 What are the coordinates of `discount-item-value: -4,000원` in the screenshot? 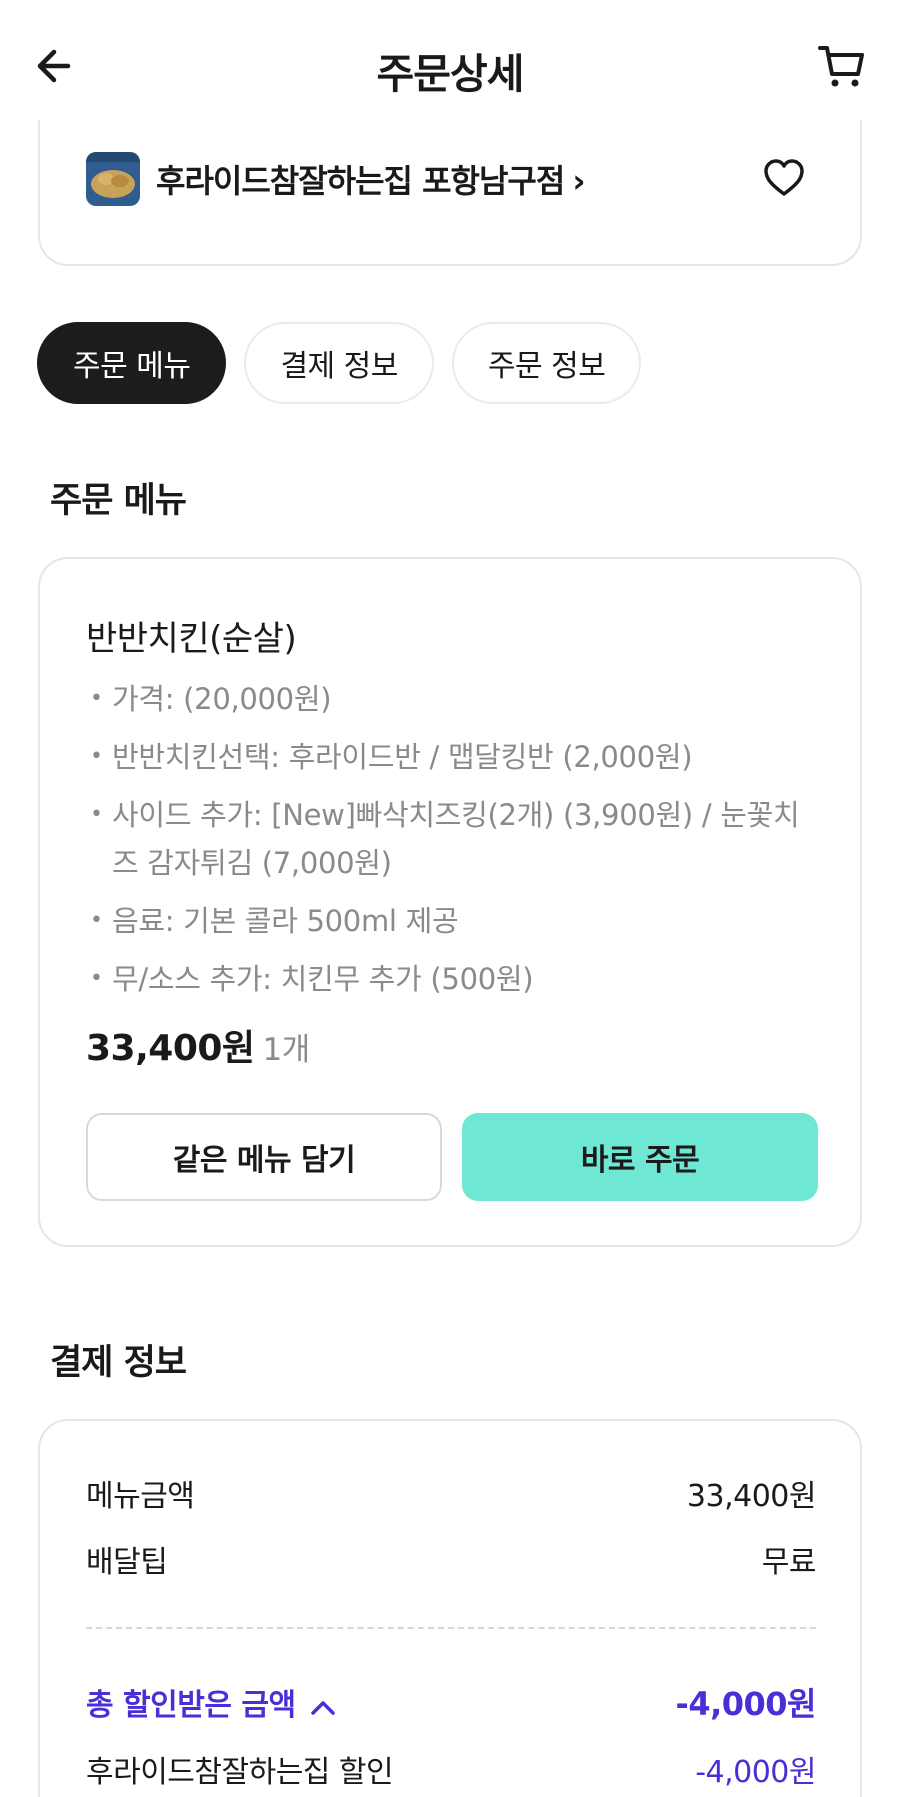 It's located at (755, 1772).